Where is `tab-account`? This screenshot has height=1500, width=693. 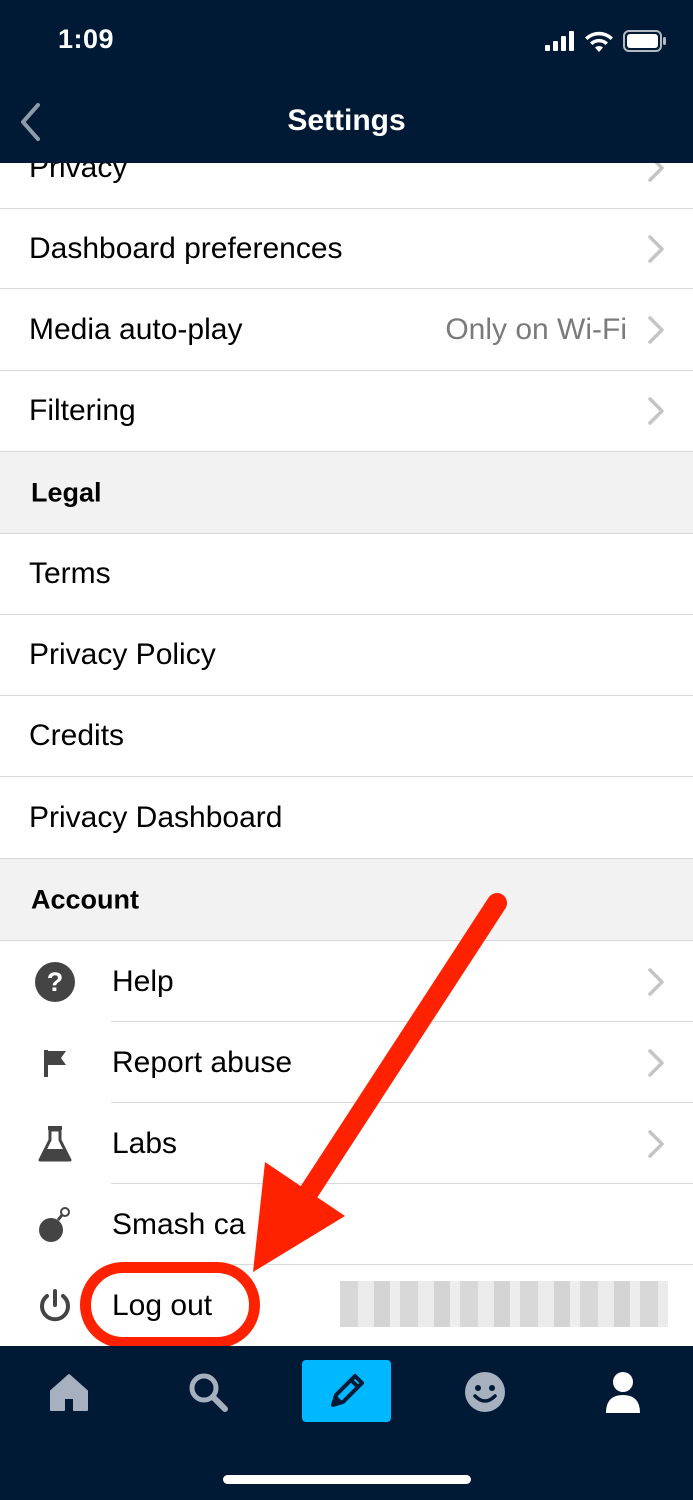
tab-account is located at coordinates (623, 1392).